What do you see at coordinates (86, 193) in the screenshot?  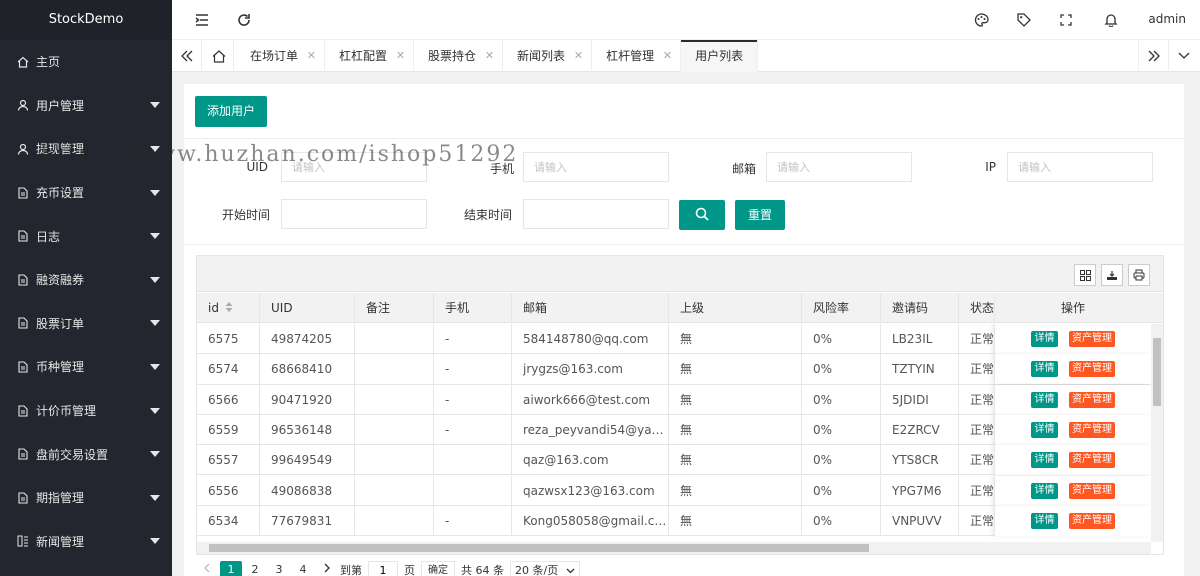 I see `sidebar-item: 充币设置` at bounding box center [86, 193].